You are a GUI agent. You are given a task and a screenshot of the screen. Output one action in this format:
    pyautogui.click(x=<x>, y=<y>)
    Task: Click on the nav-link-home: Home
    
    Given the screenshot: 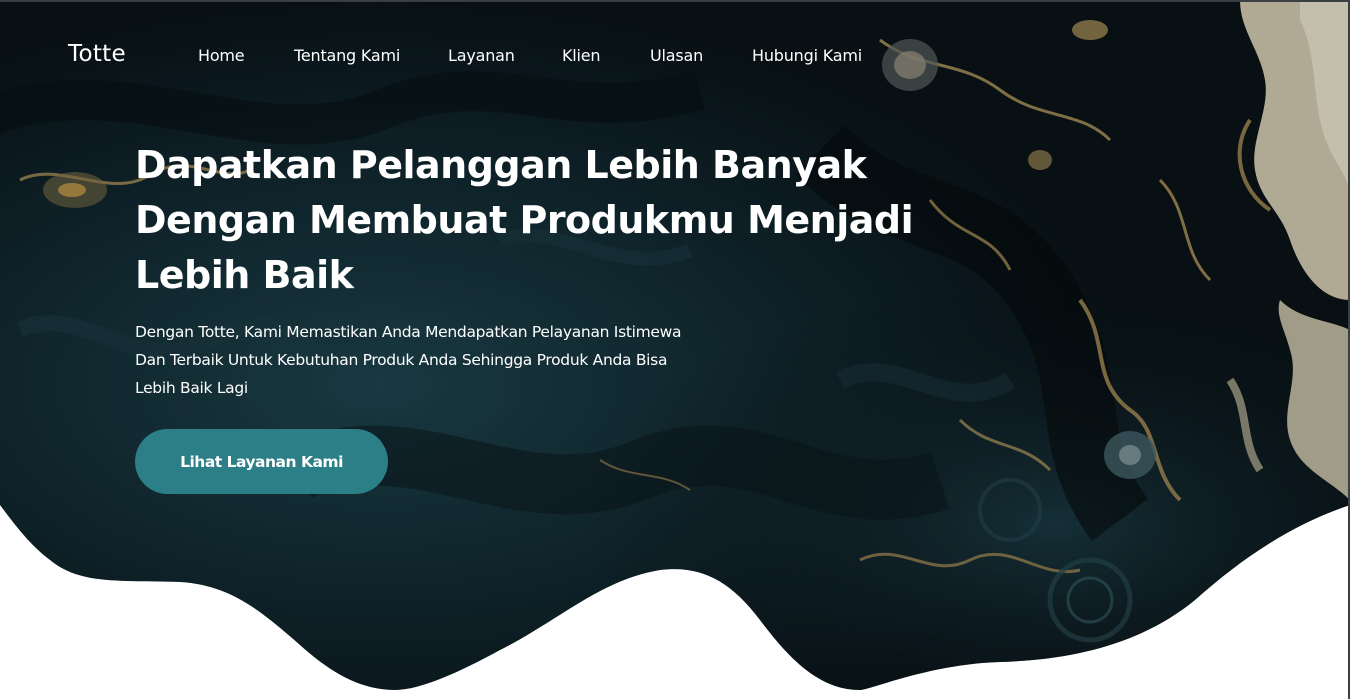 What is the action you would take?
    pyautogui.click(x=221, y=55)
    